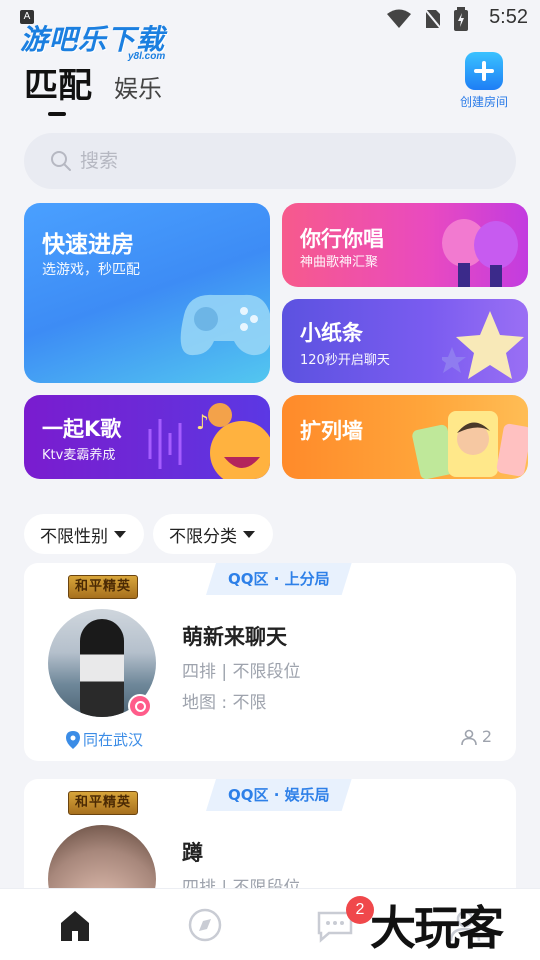 The image size is (540, 960). I want to click on card-subtitle: Ktv麦霸养成, so click(79, 455).